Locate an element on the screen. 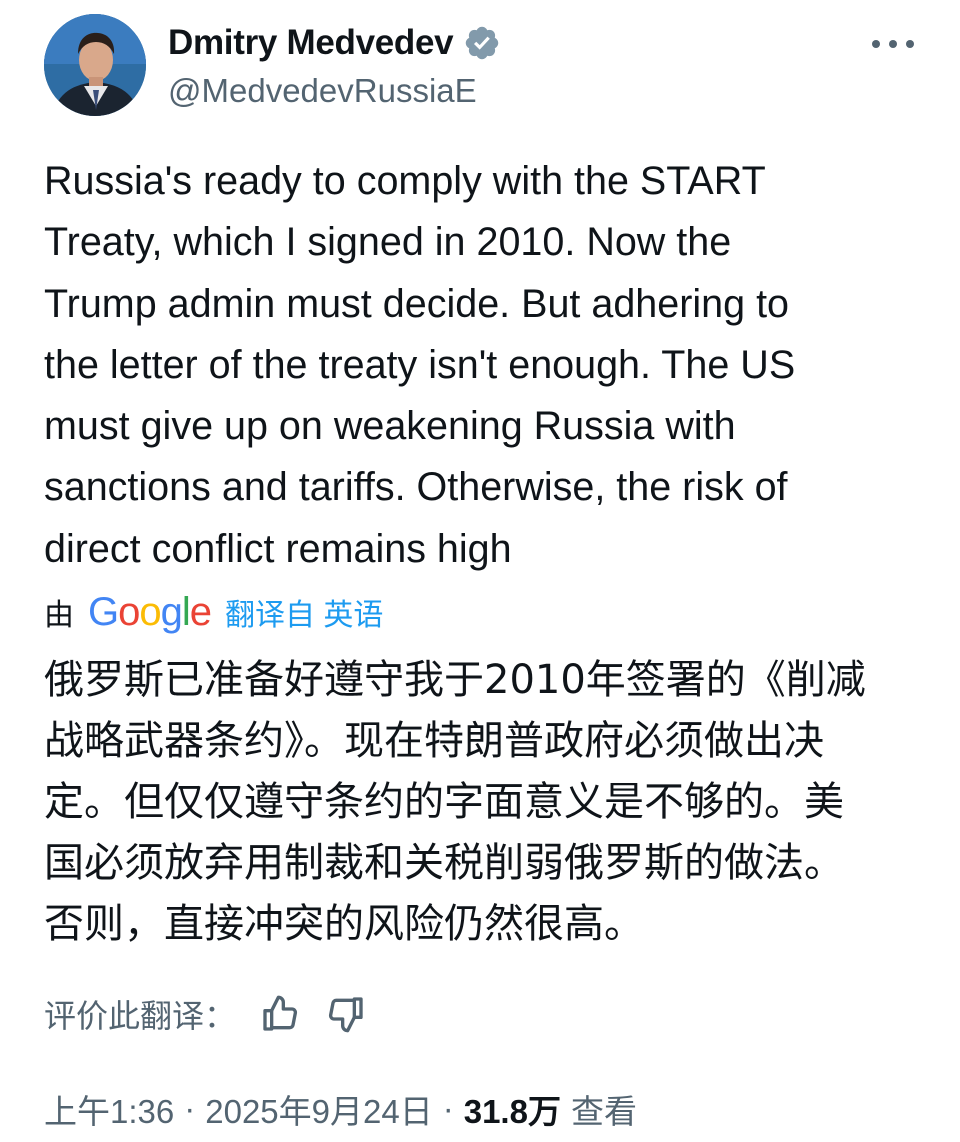  thumbs-down-icon is located at coordinates (346, 1014).